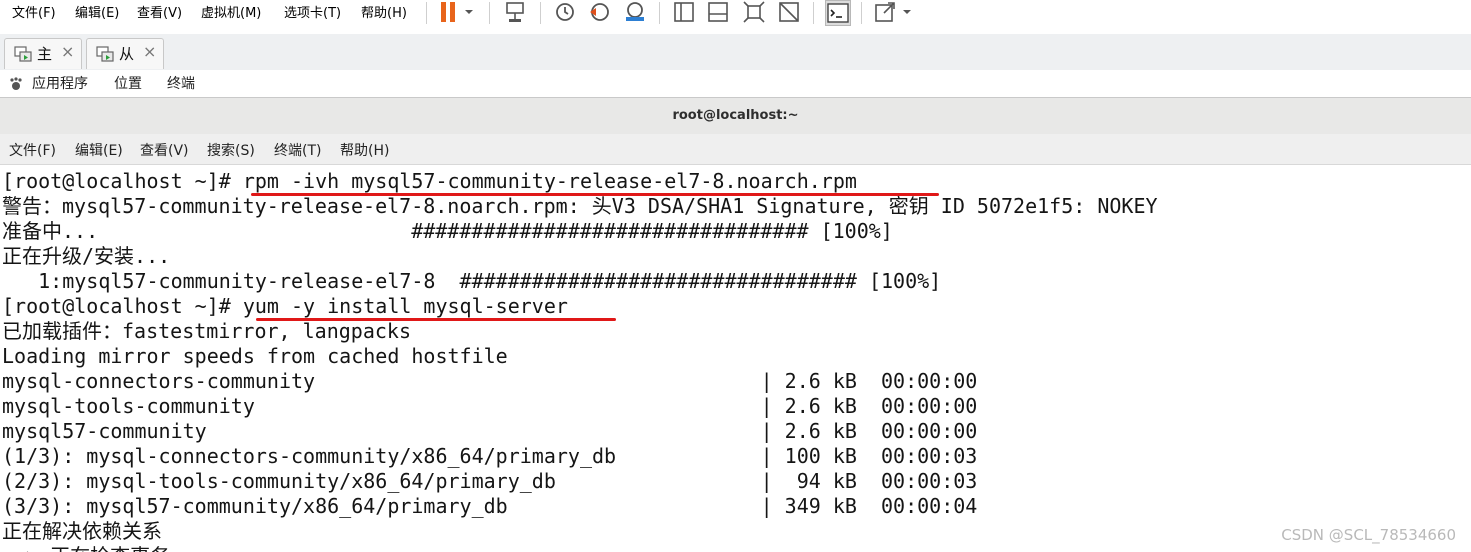 The height and width of the screenshot is (552, 1471). What do you see at coordinates (86, 548) in the screenshot?
I see `terminal-line: --> 正在检查事务` at bounding box center [86, 548].